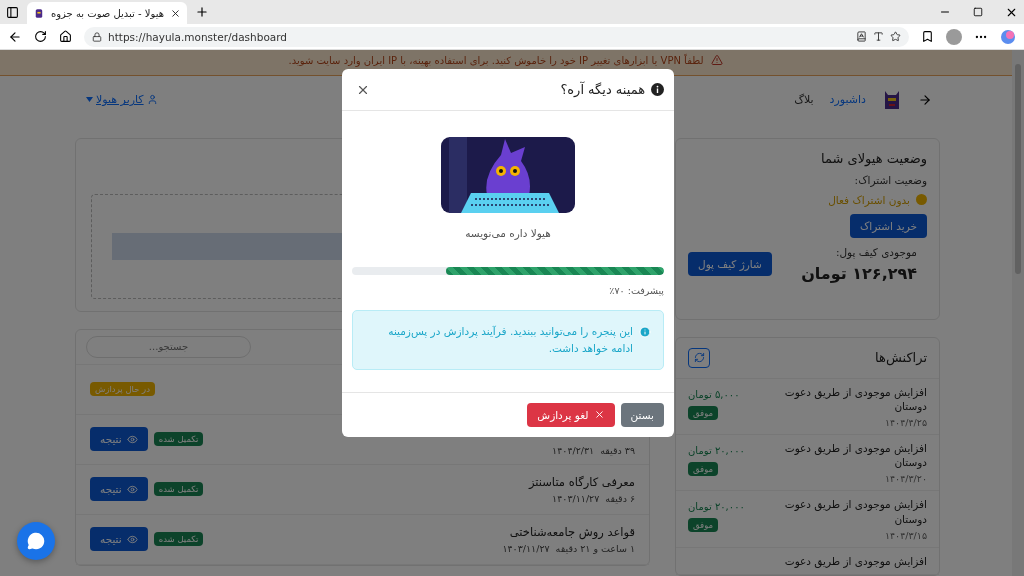  Describe the element at coordinates (12, 12) in the screenshot. I see `sidebar-toggle-icon` at that location.